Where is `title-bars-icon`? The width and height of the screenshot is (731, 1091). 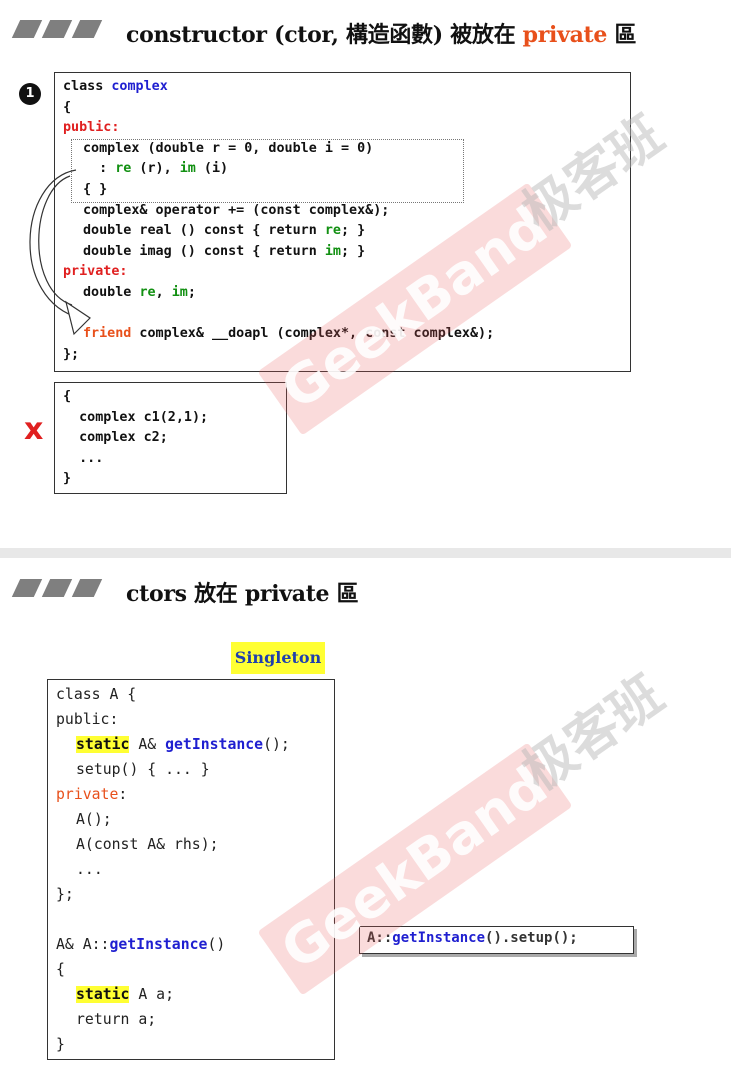
title-bars-icon is located at coordinates (57, 589).